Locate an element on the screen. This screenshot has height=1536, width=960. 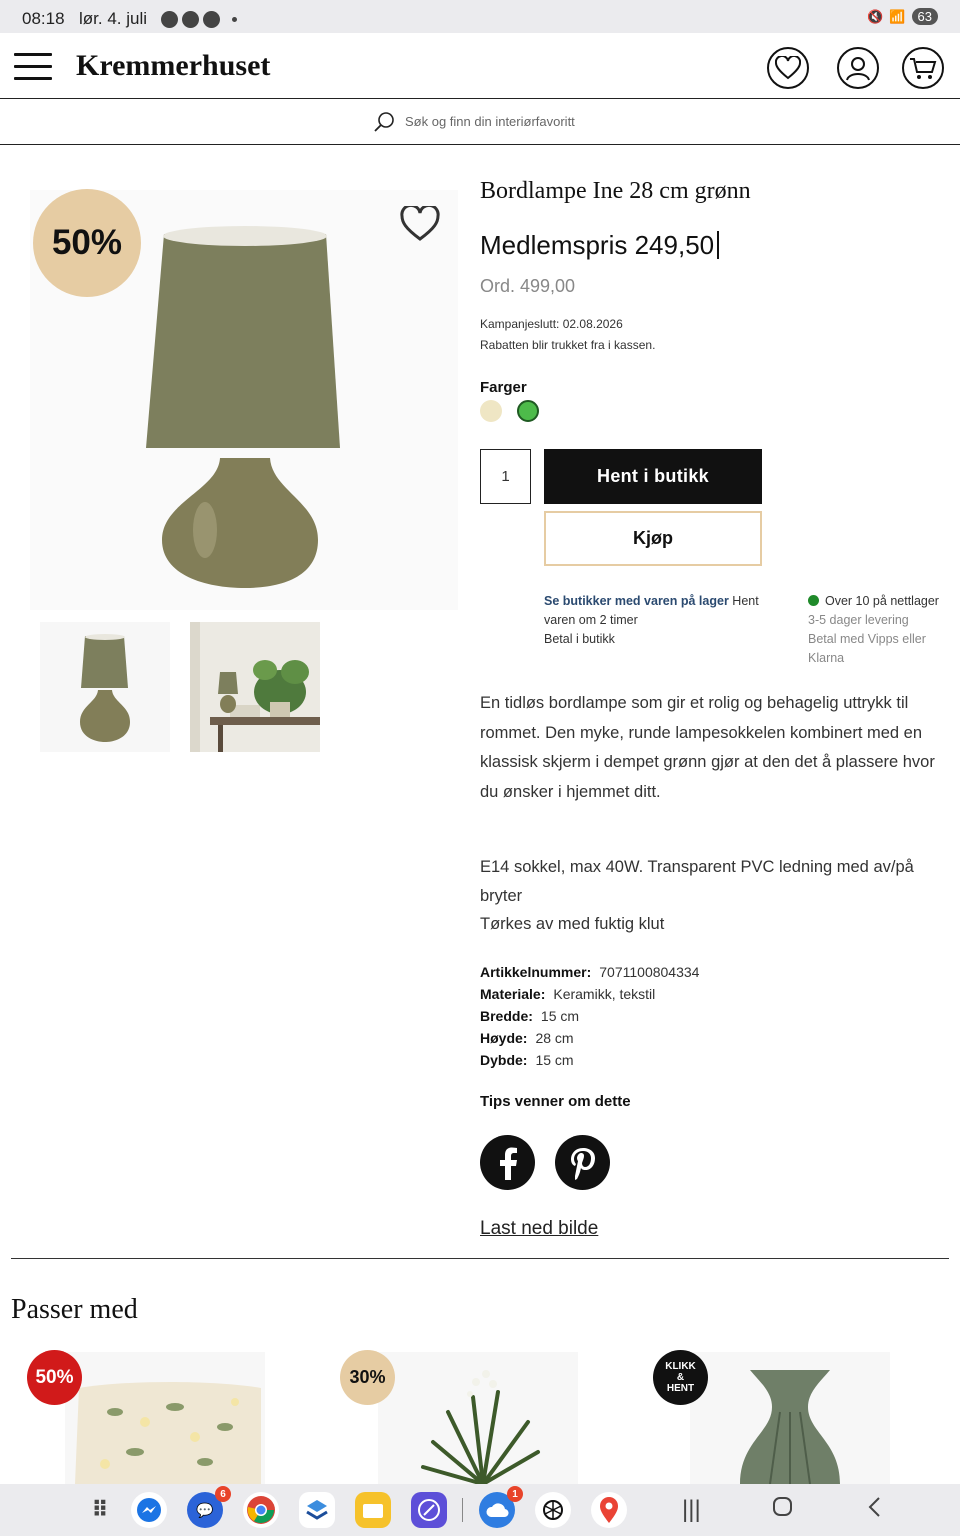
store-payment-text: Betal i butikk is located at coordinates (579, 639).